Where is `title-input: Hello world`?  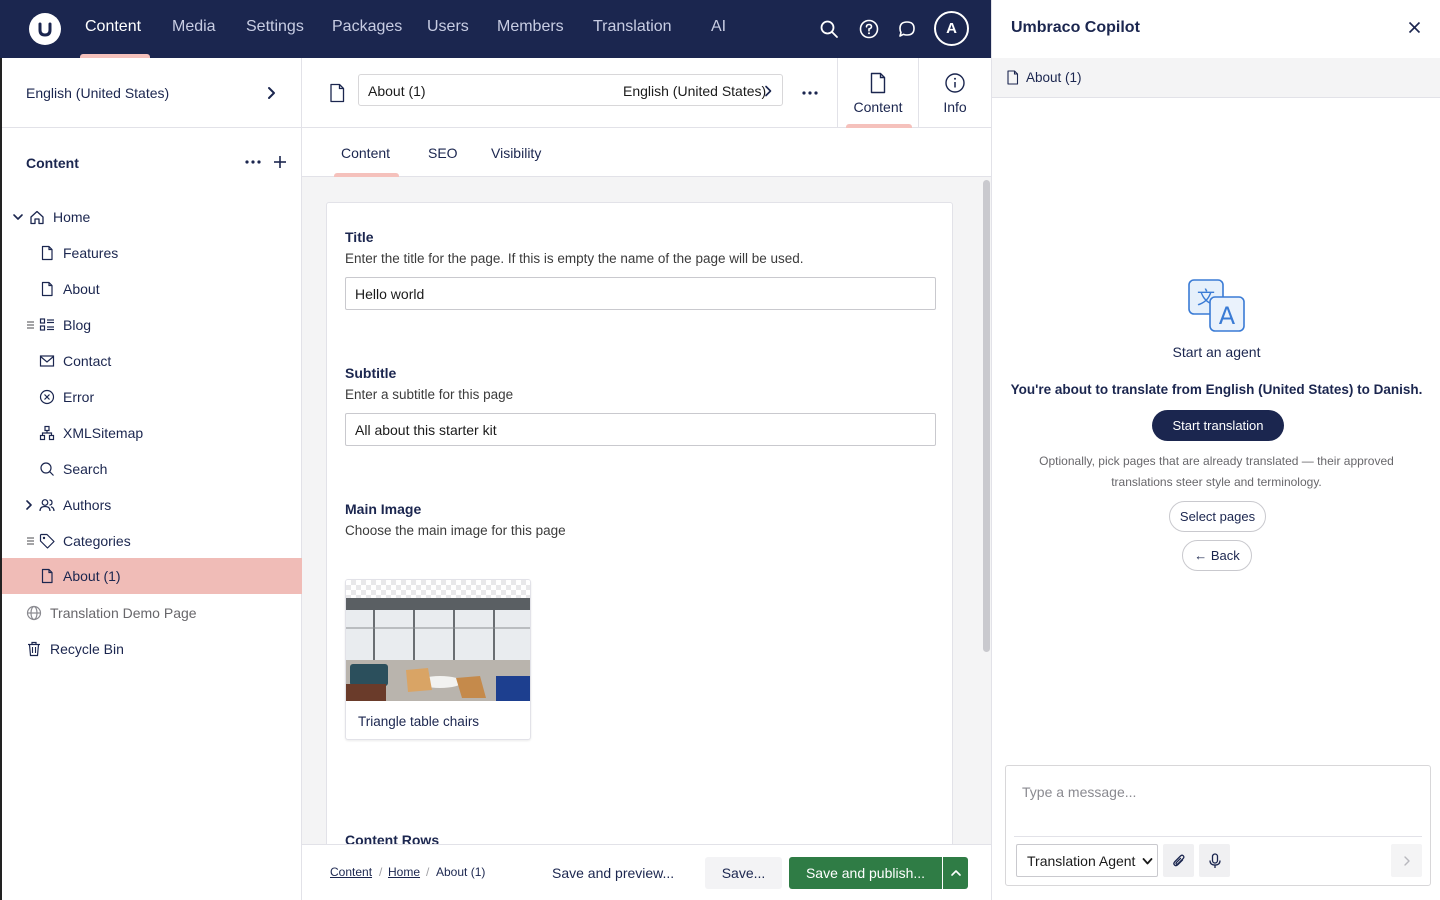 title-input: Hello world is located at coordinates (640, 293).